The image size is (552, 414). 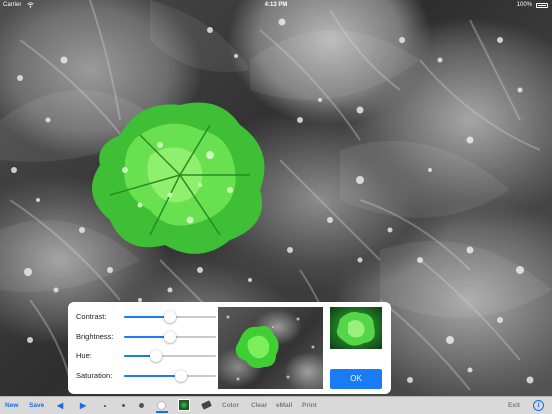 I want to click on print-button: Print, so click(x=309, y=405).